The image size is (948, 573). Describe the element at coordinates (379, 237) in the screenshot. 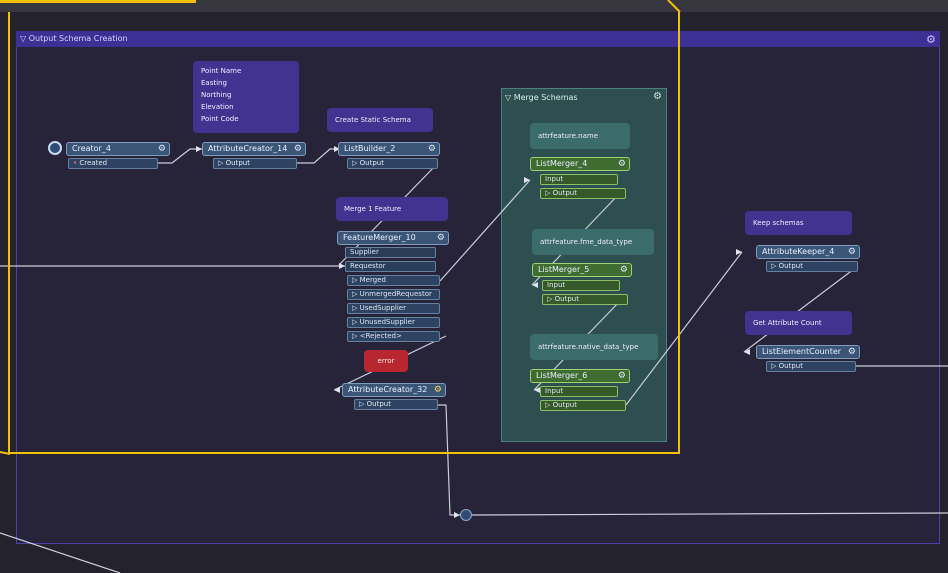

I see `transformer-name: FeatureMerger_10` at that location.